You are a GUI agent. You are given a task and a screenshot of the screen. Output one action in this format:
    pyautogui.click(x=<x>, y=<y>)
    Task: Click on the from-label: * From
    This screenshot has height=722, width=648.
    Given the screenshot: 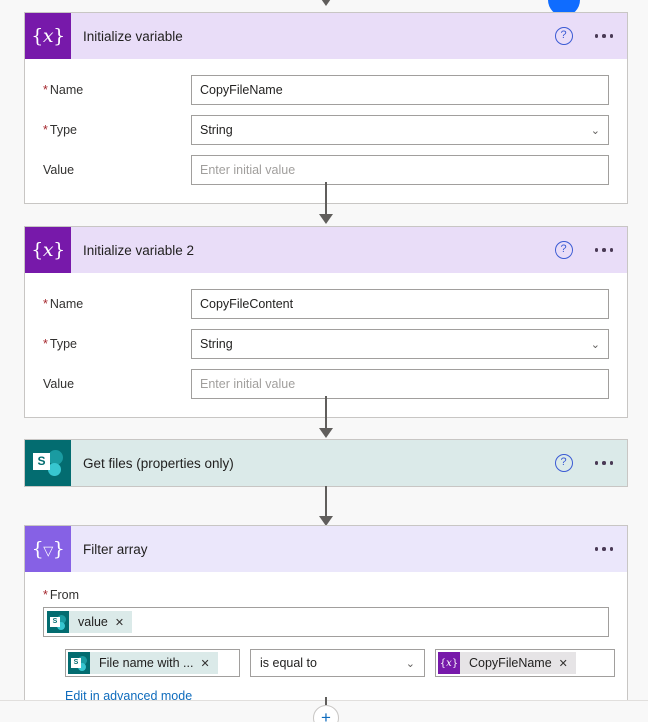 What is the action you would take?
    pyautogui.click(x=61, y=595)
    